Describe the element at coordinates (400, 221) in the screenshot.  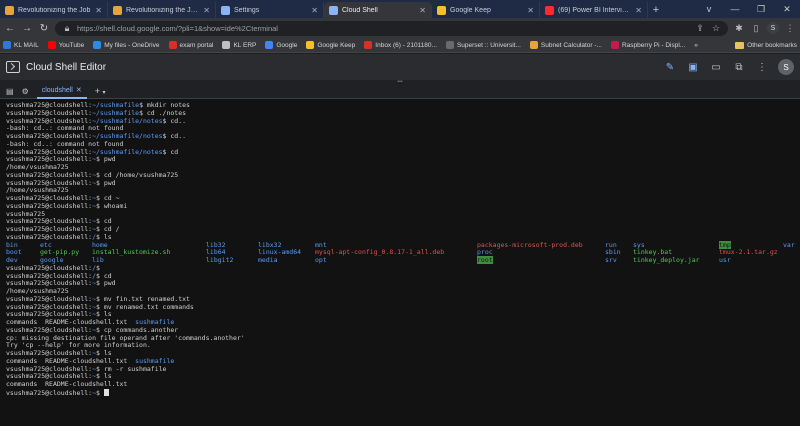
I see `terminal-line: vsushma725@cloudshell:~$ cd` at that location.